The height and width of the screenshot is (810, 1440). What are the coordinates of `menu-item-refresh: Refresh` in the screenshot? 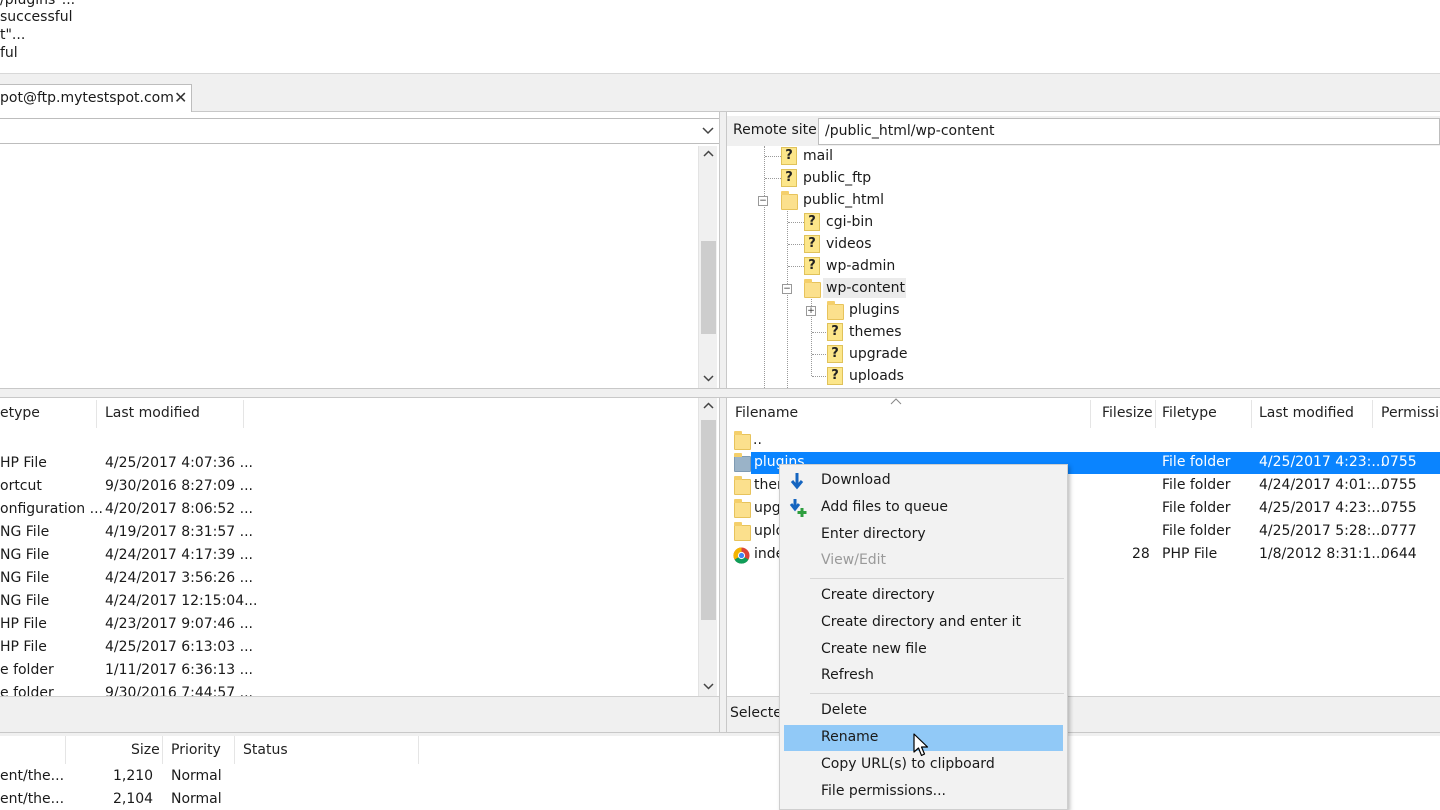 It's located at (923, 676).